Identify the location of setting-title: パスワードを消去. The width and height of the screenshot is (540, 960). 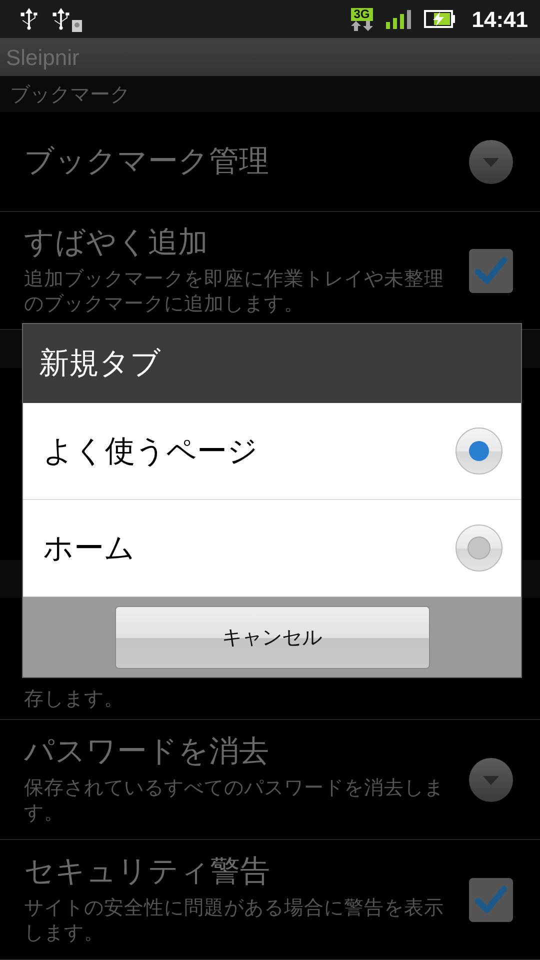
(147, 752).